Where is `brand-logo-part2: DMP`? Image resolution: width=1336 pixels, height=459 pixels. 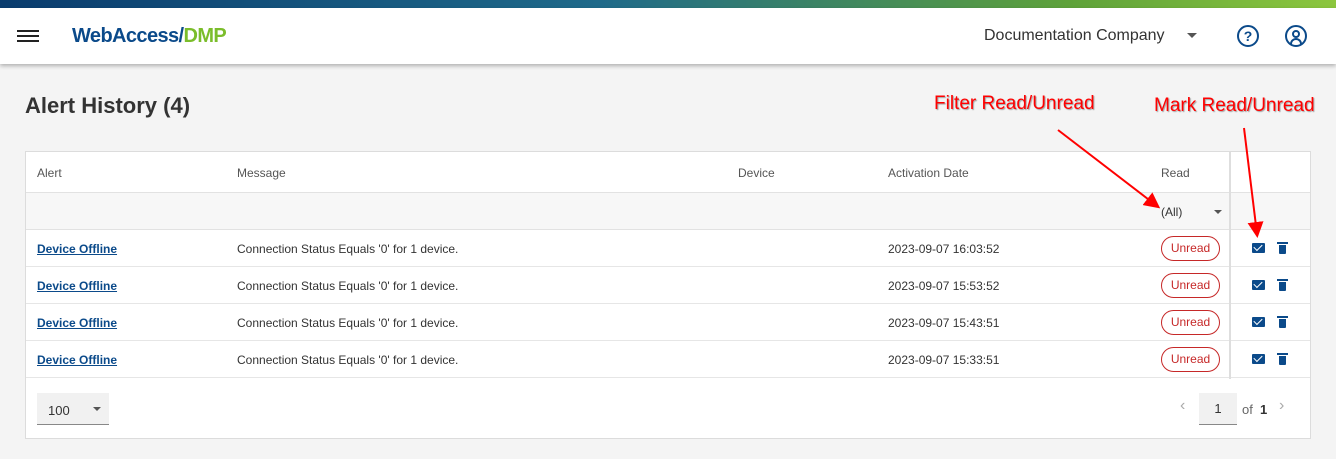
brand-logo-part2: DMP is located at coordinates (205, 36).